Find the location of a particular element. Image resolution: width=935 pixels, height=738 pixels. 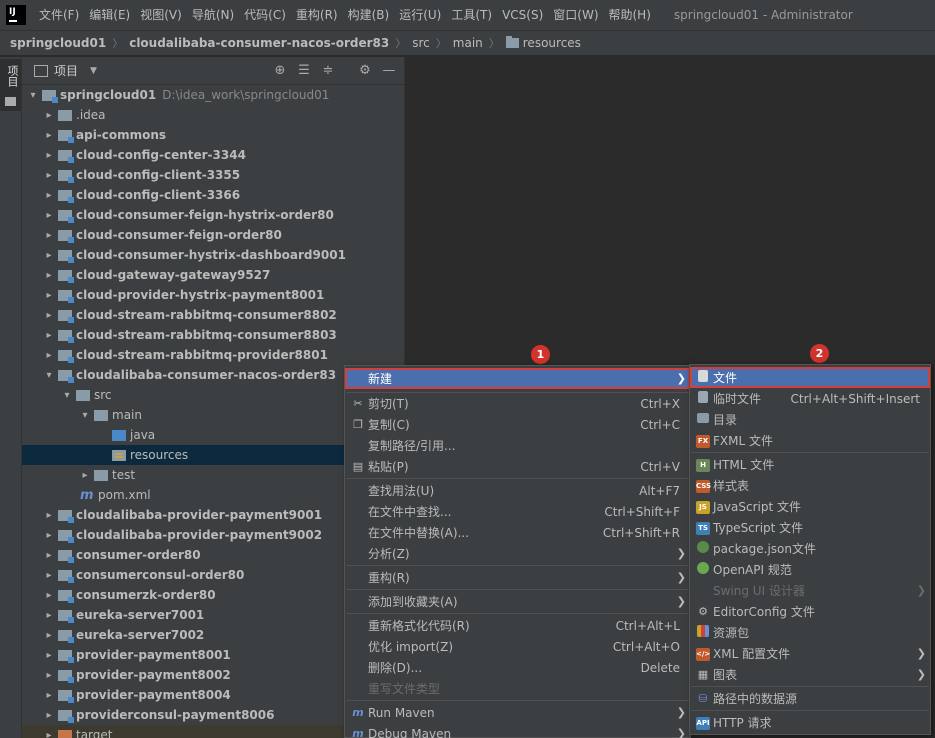

breadcrumb-resources: resources is located at coordinates (543, 43).